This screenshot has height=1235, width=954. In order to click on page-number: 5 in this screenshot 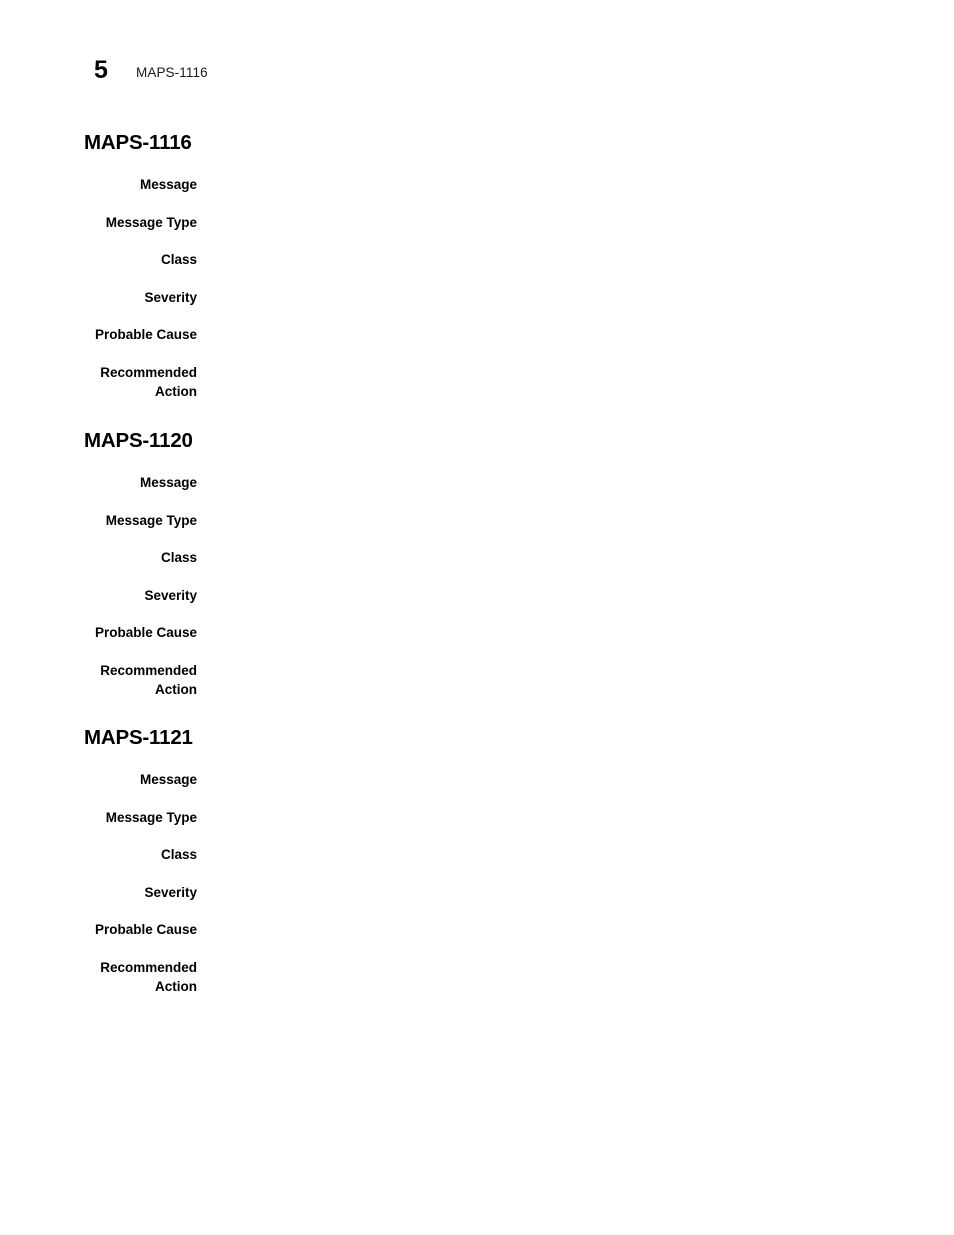, I will do `click(101, 70)`.